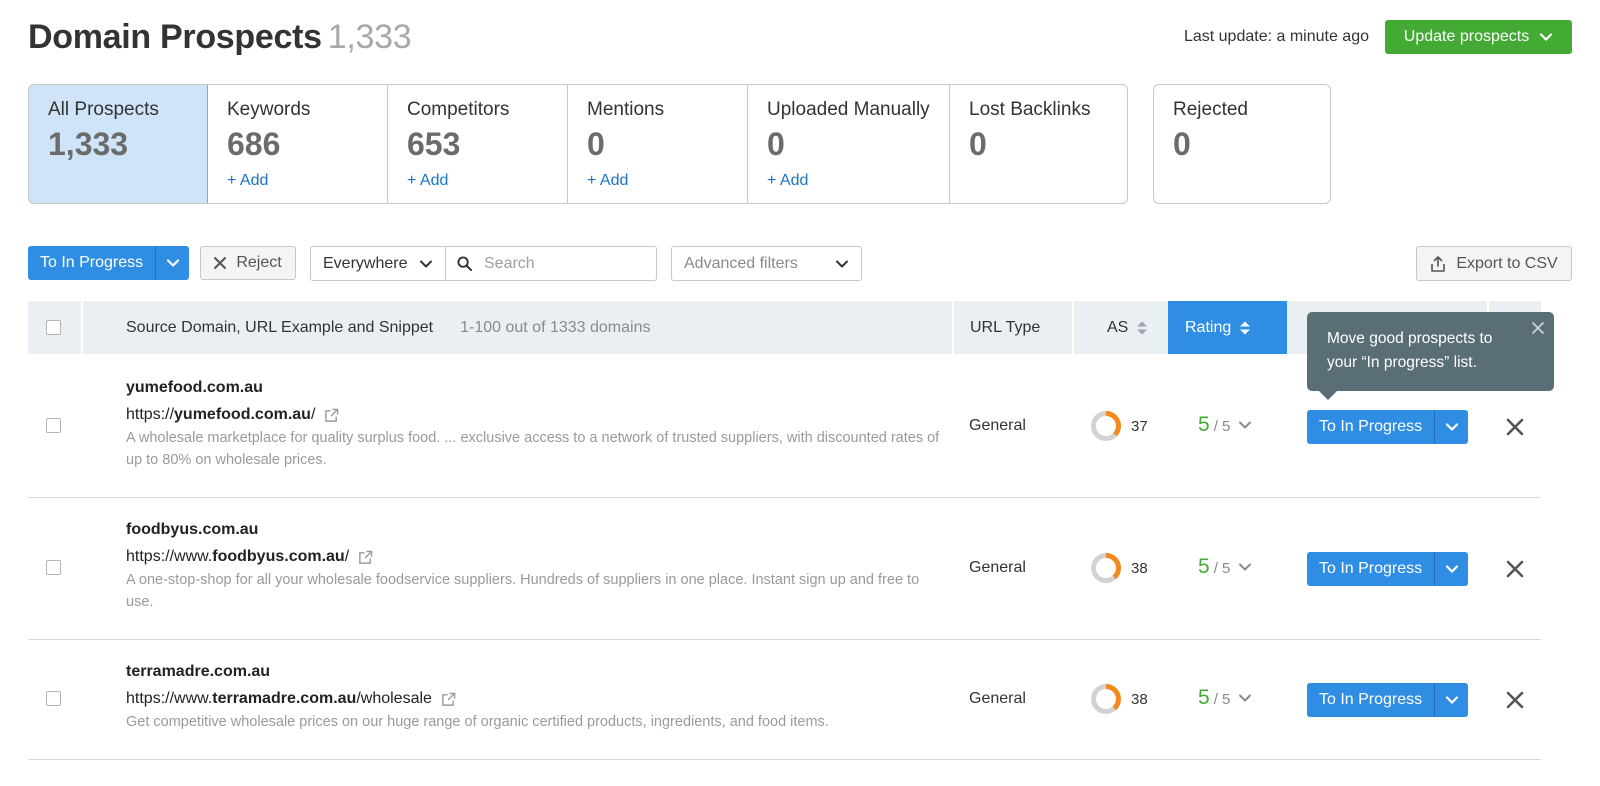  I want to click on row-authority-score: 38, so click(1119, 568).